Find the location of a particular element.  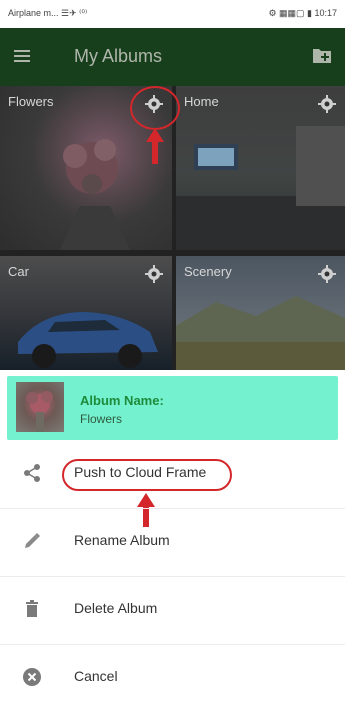

pencil-icon is located at coordinates (32, 541).